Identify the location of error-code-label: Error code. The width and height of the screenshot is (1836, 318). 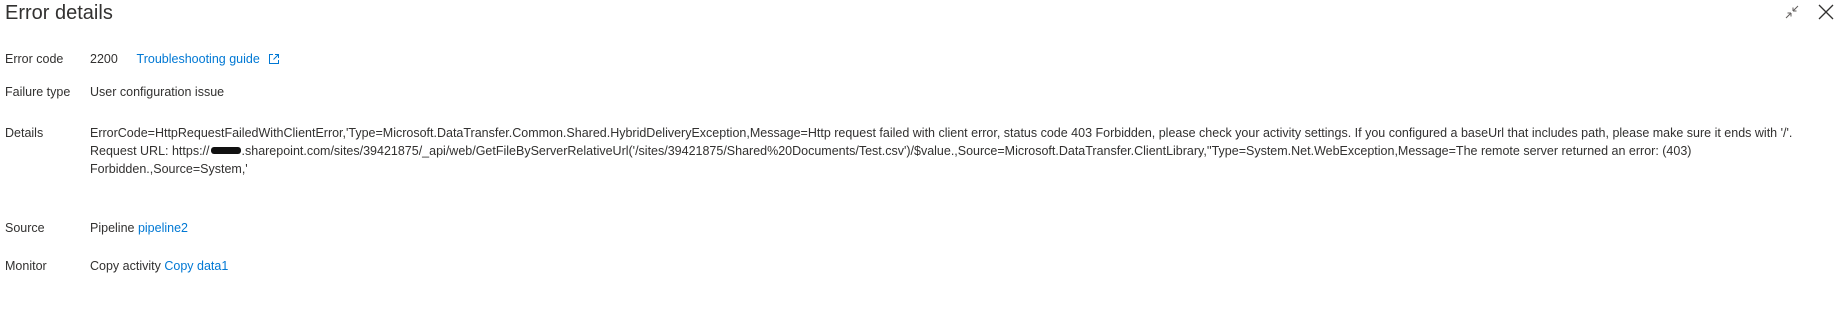
(34, 59).